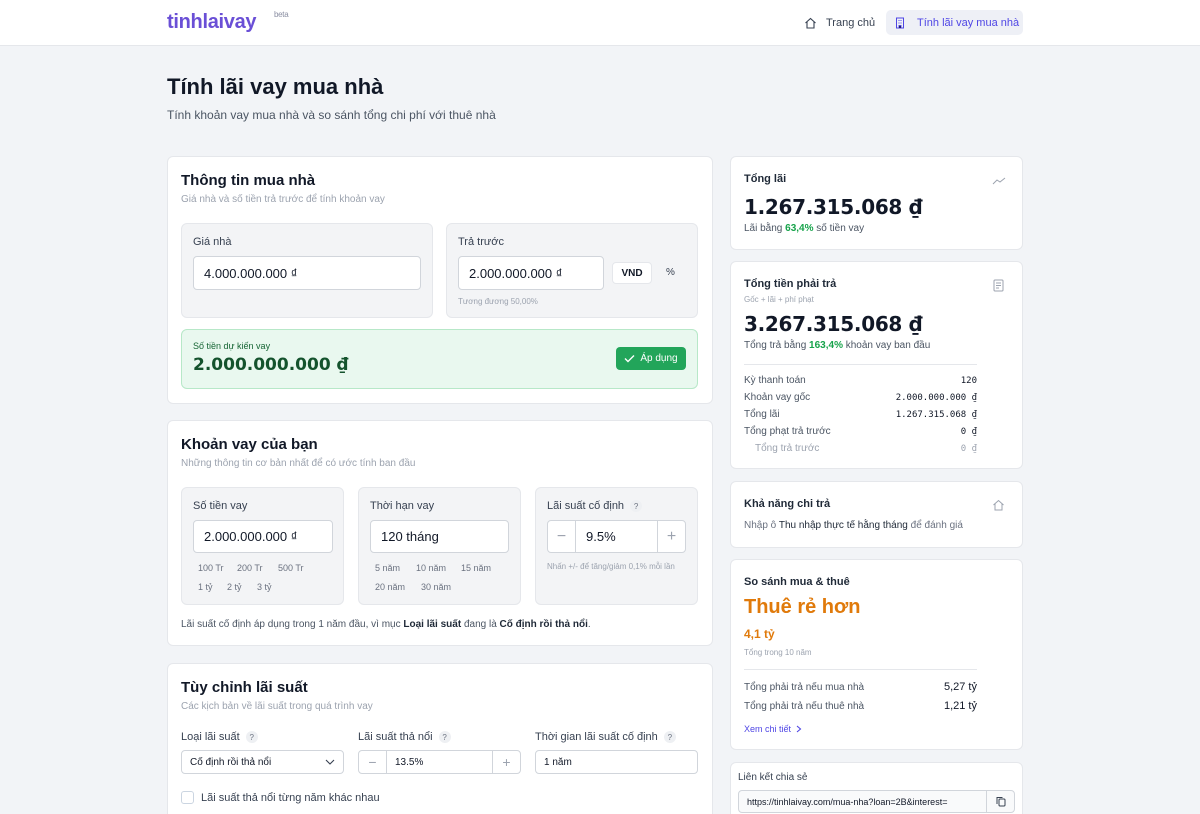 The height and width of the screenshot is (814, 1200). Describe the element at coordinates (232, 346) in the screenshot. I see `estimated-loan-label: Số tiền dự kiến vay` at that location.